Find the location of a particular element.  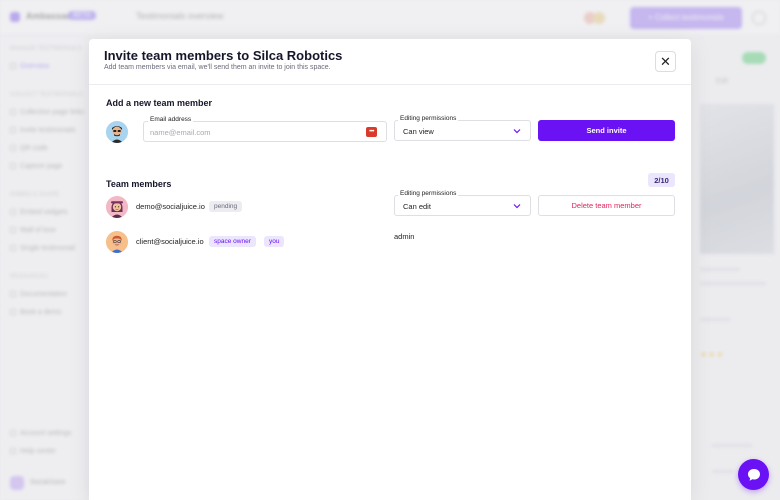

member-email: demo@socialjuice.io is located at coordinates (170, 206).